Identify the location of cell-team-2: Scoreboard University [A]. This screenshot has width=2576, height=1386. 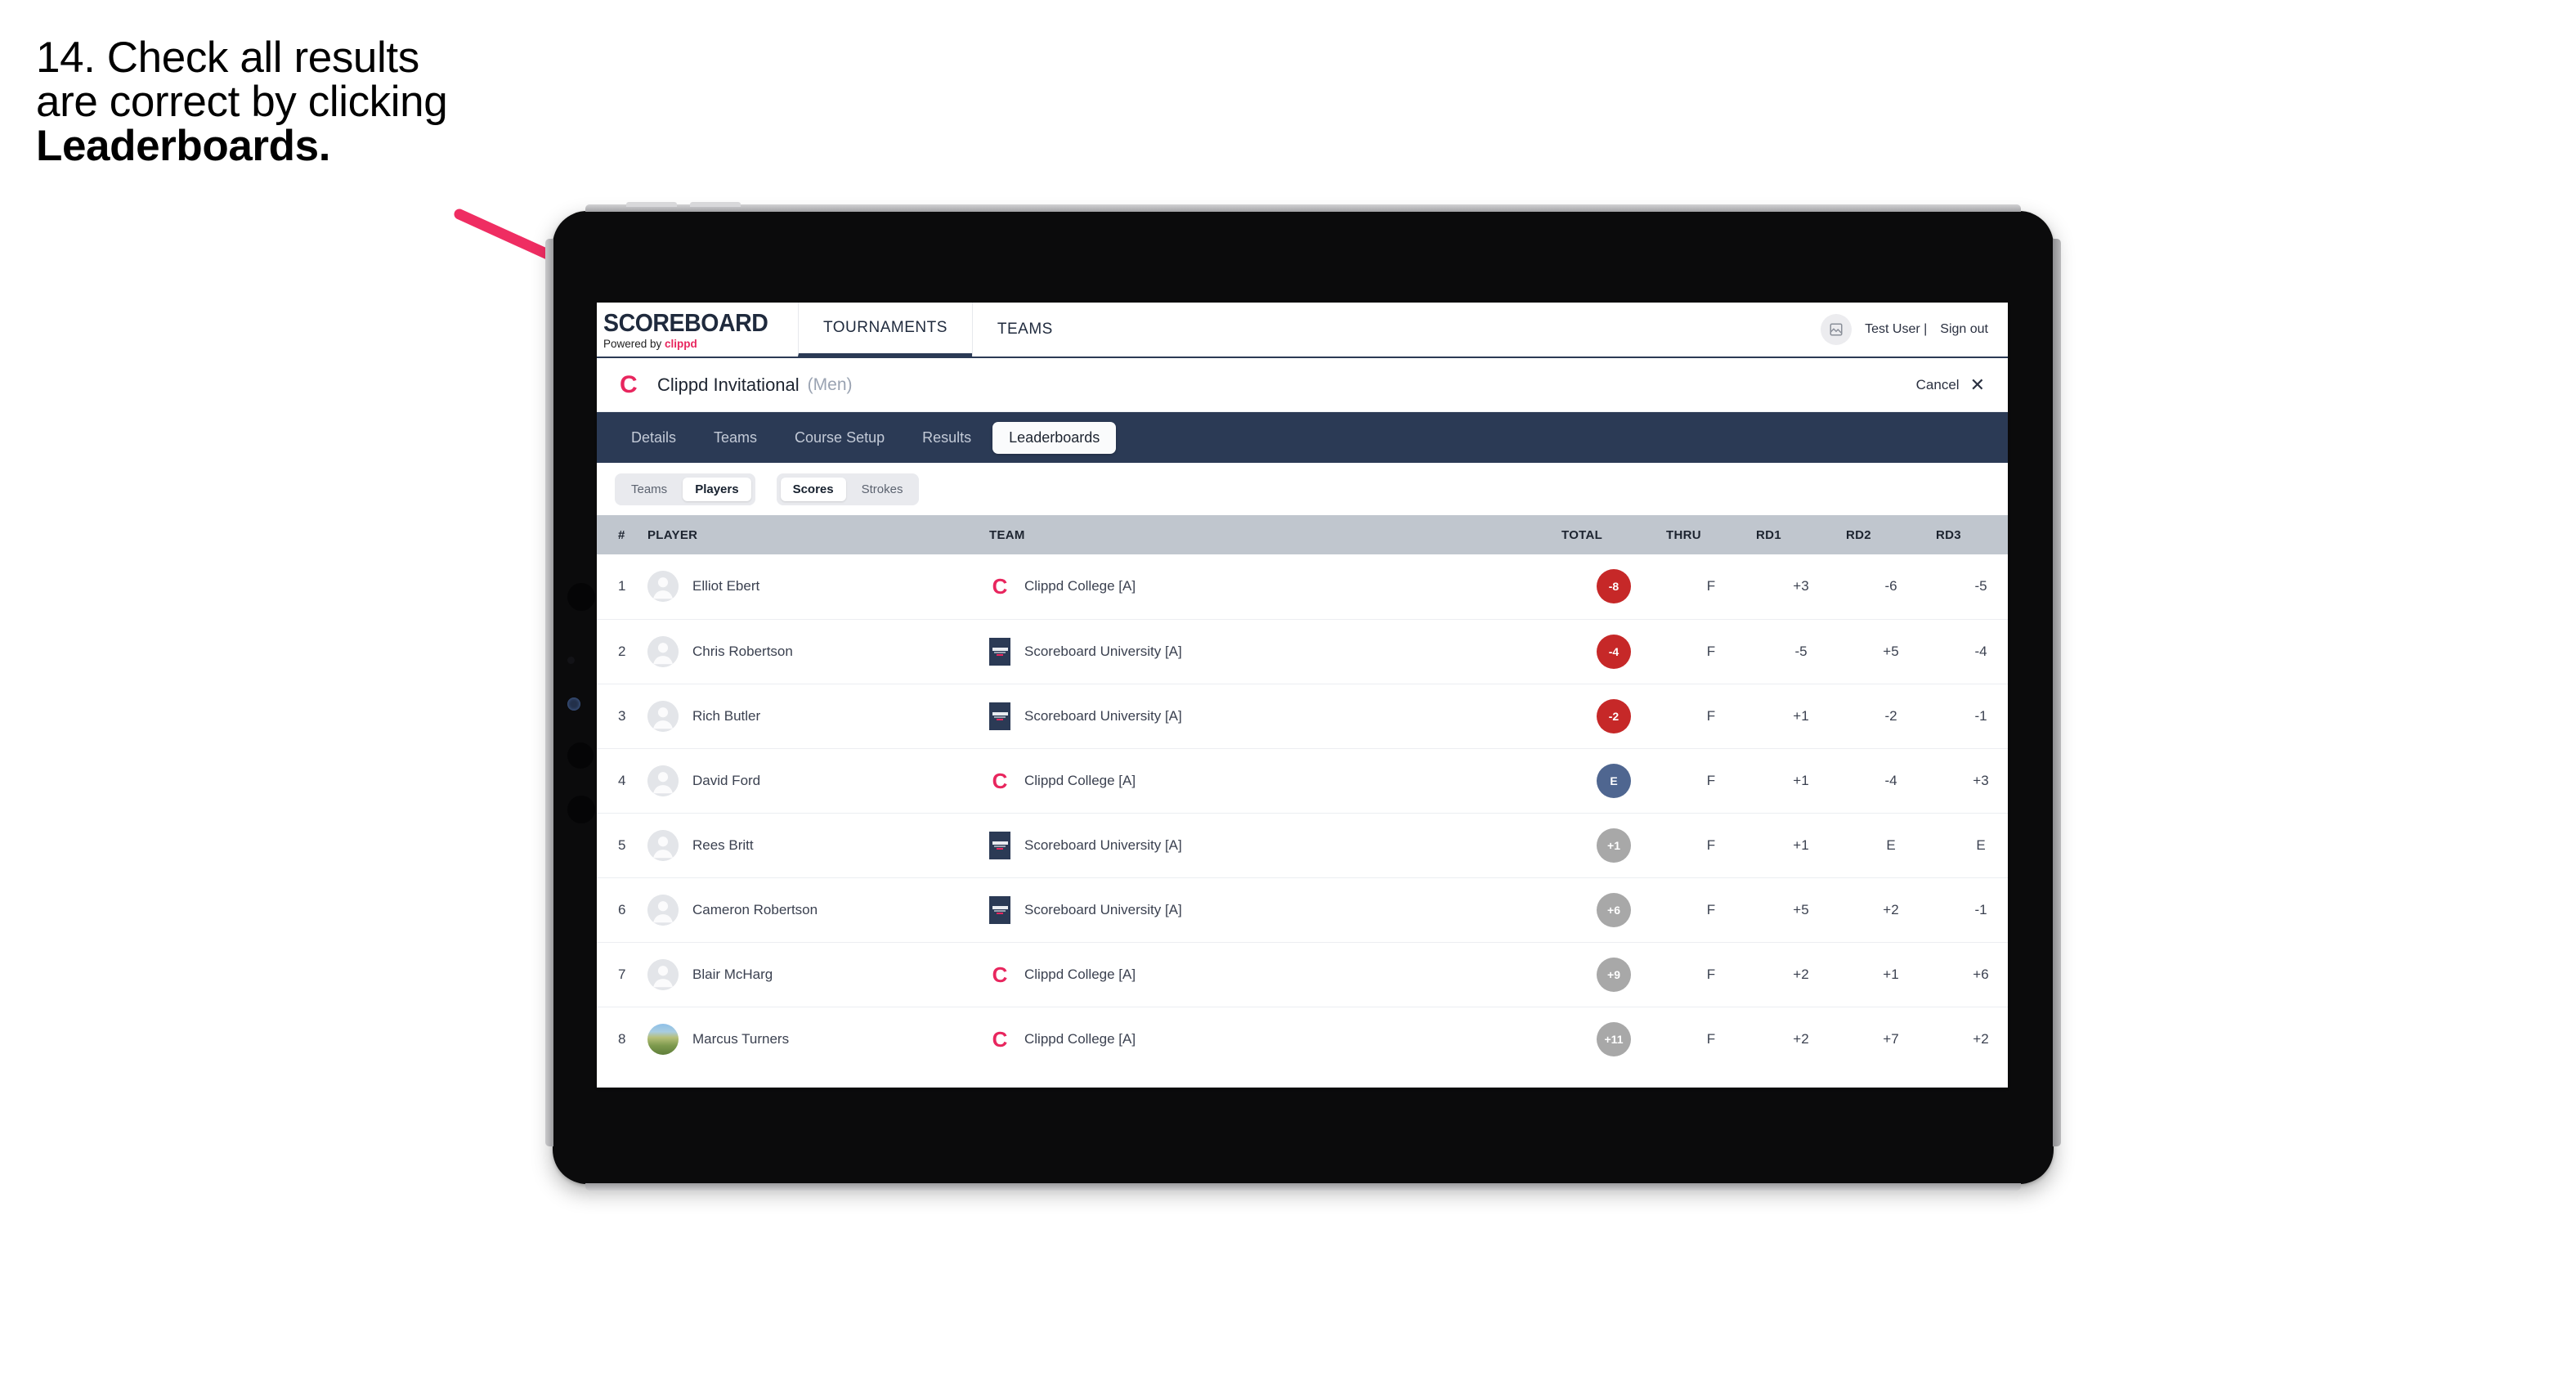
(1275, 651).